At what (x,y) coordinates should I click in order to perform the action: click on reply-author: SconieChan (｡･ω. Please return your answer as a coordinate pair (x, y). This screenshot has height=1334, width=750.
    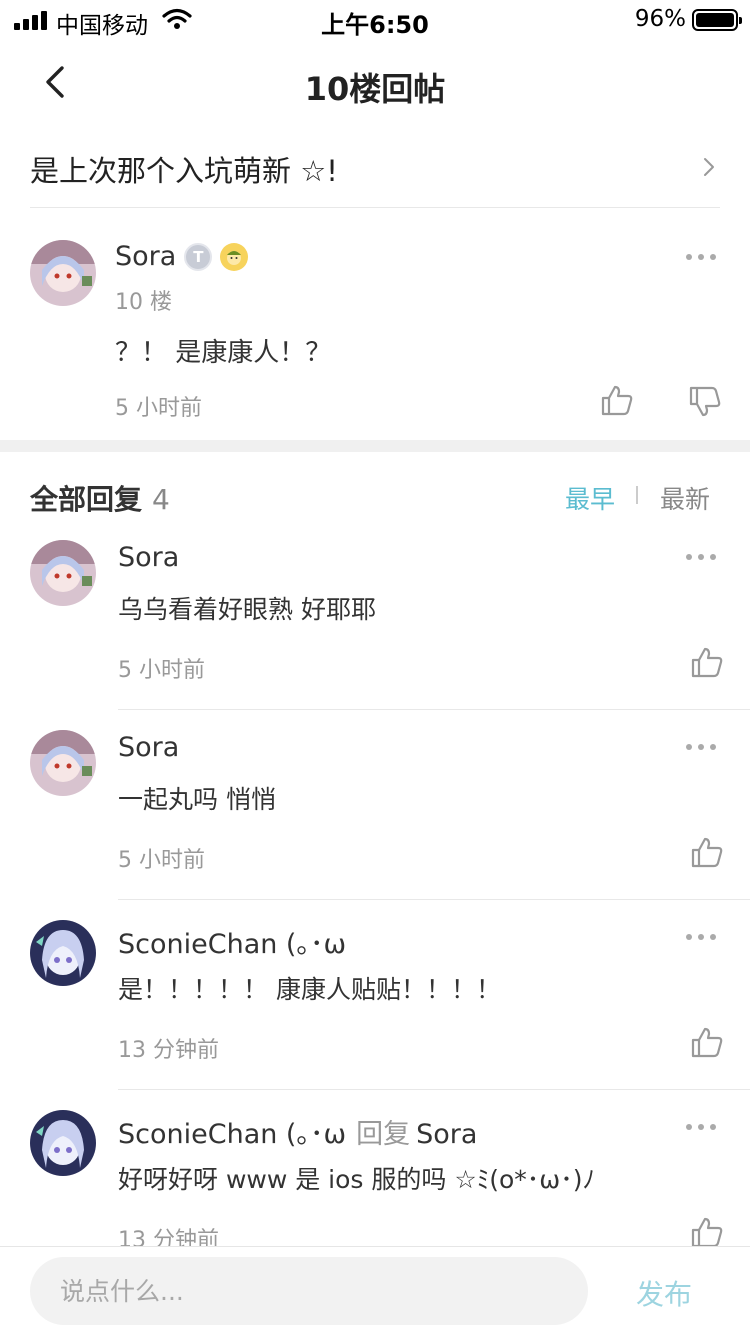
    Looking at the image, I should click on (232, 941).